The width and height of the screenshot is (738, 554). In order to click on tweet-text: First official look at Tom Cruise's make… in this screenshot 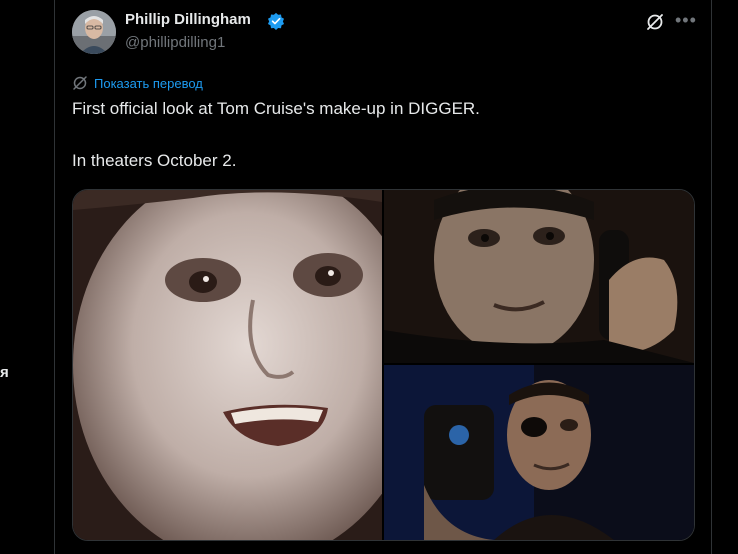, I will do `click(382, 135)`.